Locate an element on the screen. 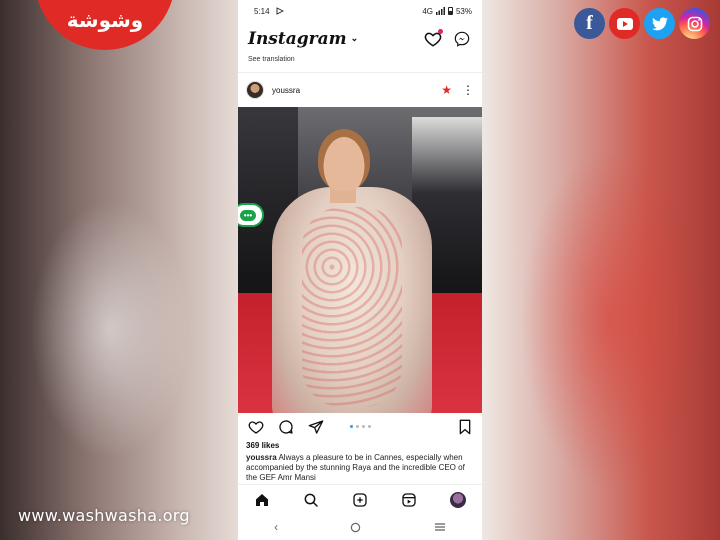  carousel-dot-active is located at coordinates (351, 426).